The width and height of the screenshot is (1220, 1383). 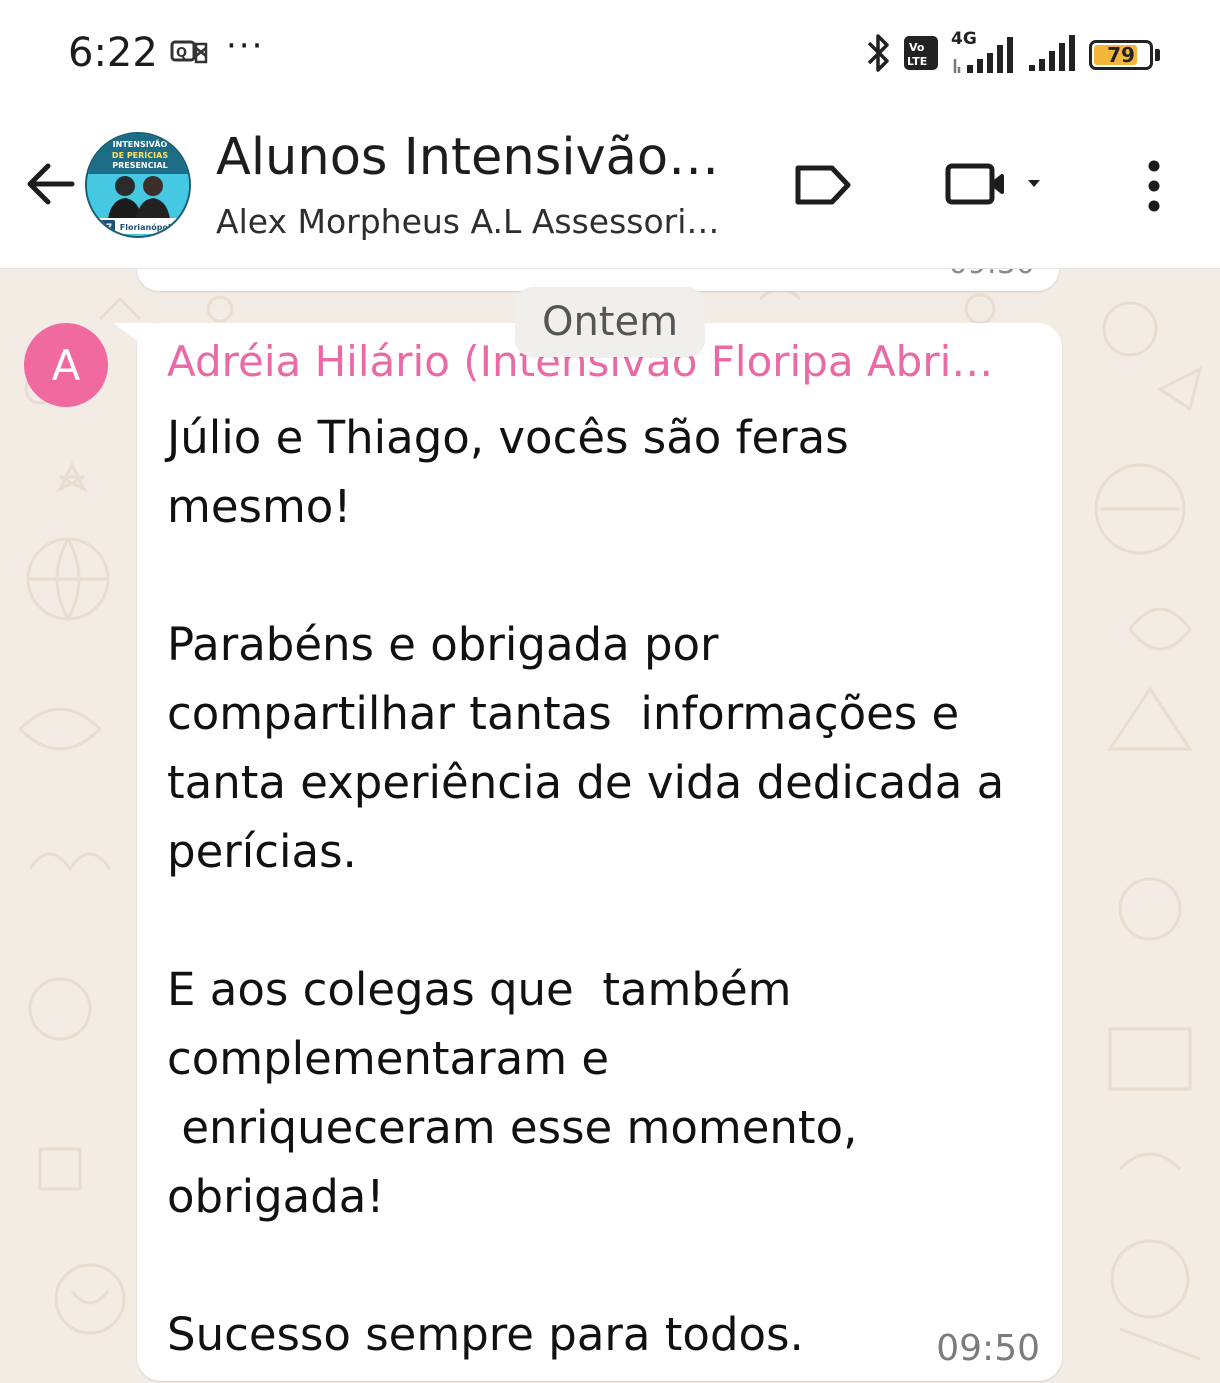 I want to click on more-vertical-icon, so click(x=1154, y=186).